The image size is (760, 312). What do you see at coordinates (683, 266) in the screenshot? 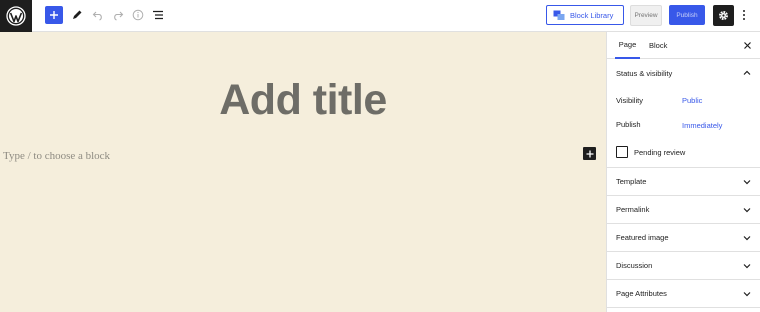
I see `discussion-panel-header: Discussion` at bounding box center [683, 266].